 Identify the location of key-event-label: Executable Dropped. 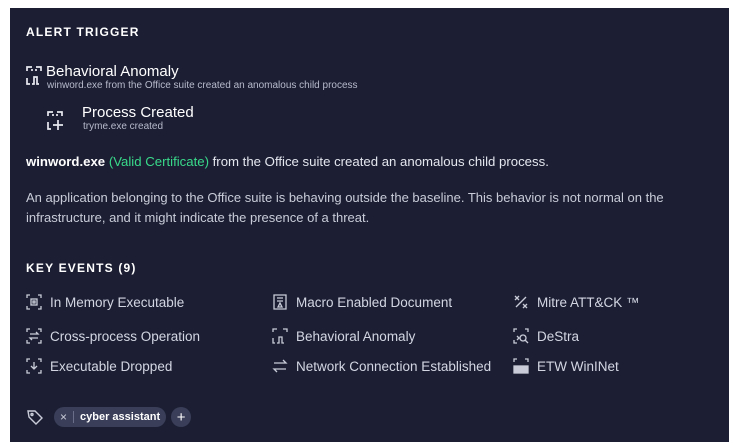
(111, 366).